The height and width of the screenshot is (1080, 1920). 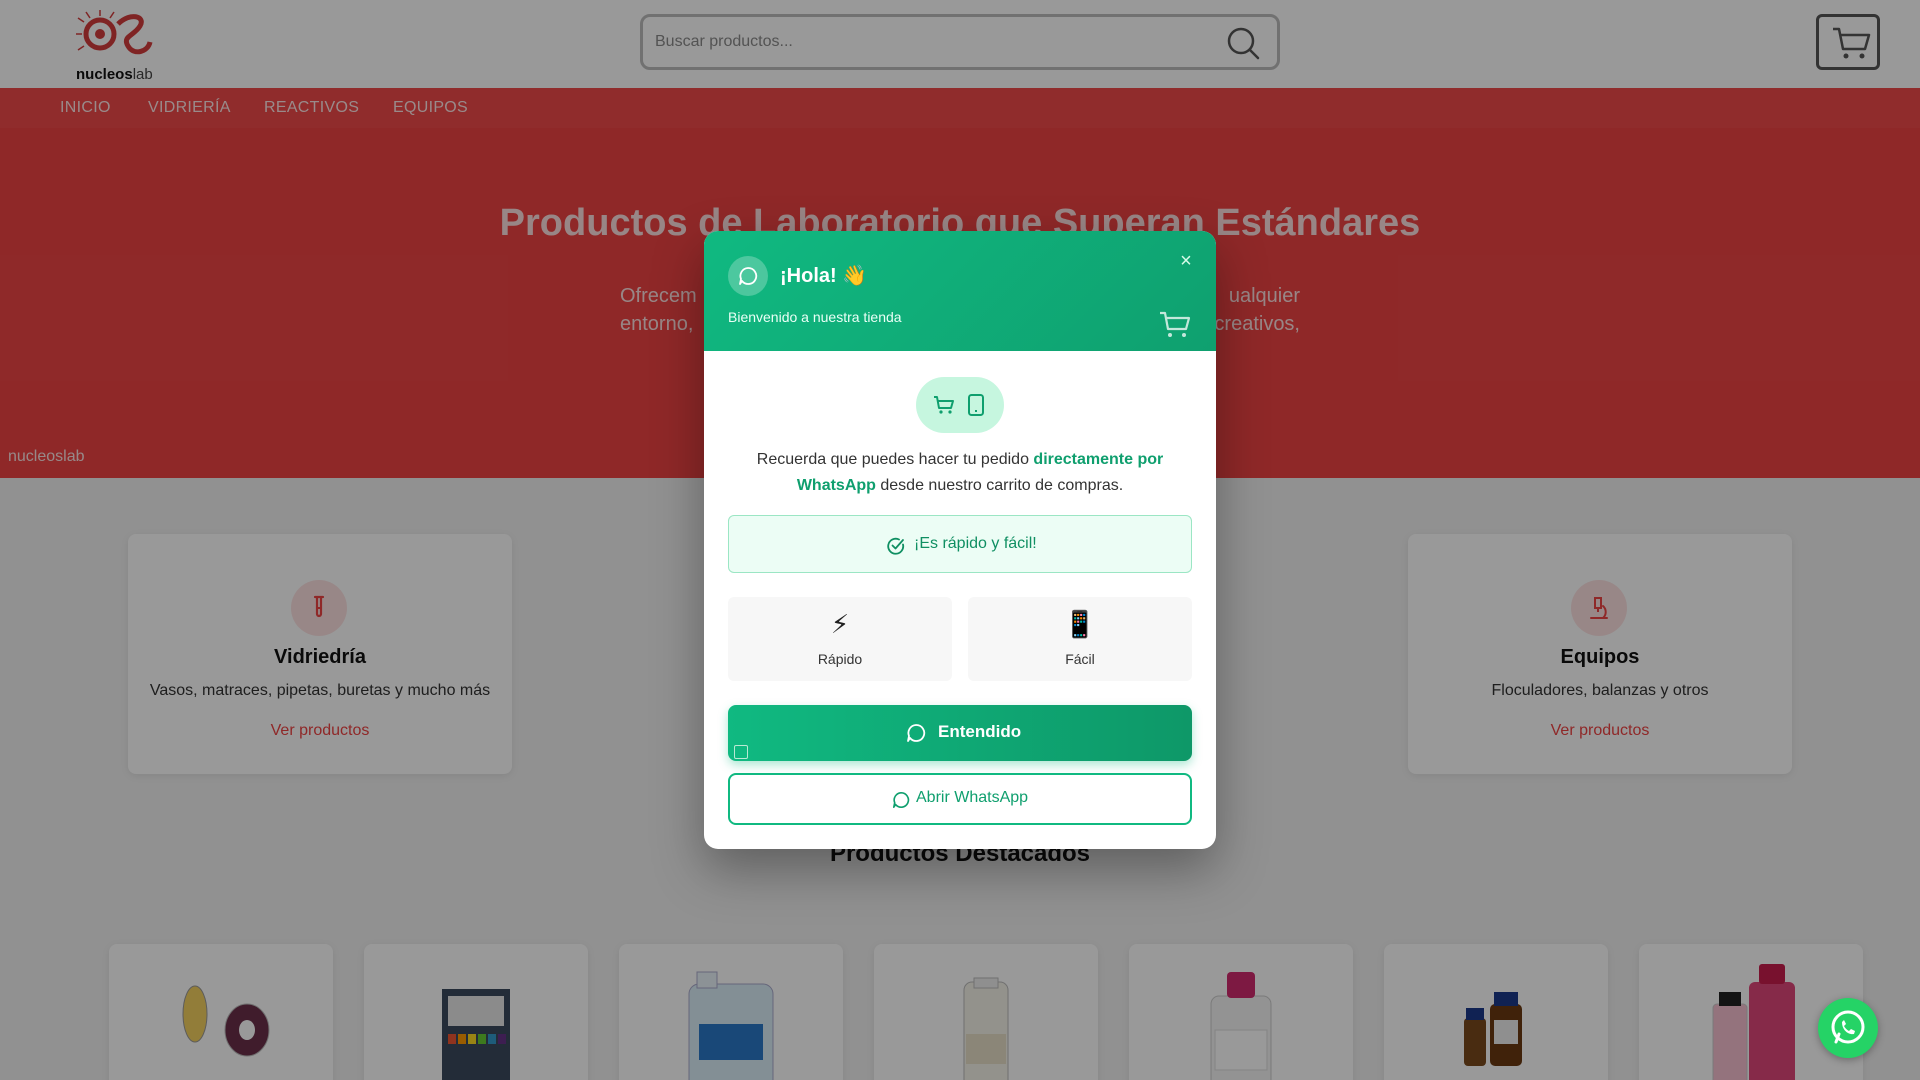 I want to click on feature-fast: ⚡ Rápido, so click(x=840, y=639).